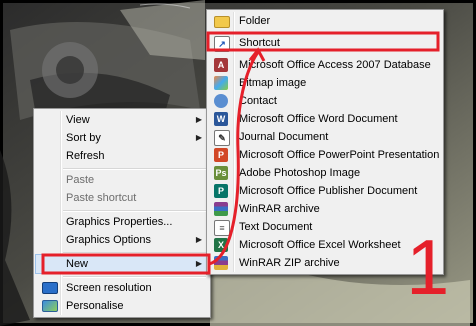 The height and width of the screenshot is (326, 476). I want to click on new-item-folder: Folder, so click(325, 21).